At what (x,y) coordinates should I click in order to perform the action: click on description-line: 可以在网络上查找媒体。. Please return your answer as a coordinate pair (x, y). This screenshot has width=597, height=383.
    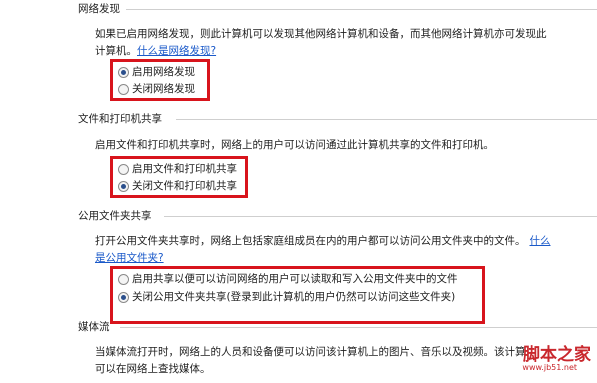
    Looking at the image, I should click on (153, 369).